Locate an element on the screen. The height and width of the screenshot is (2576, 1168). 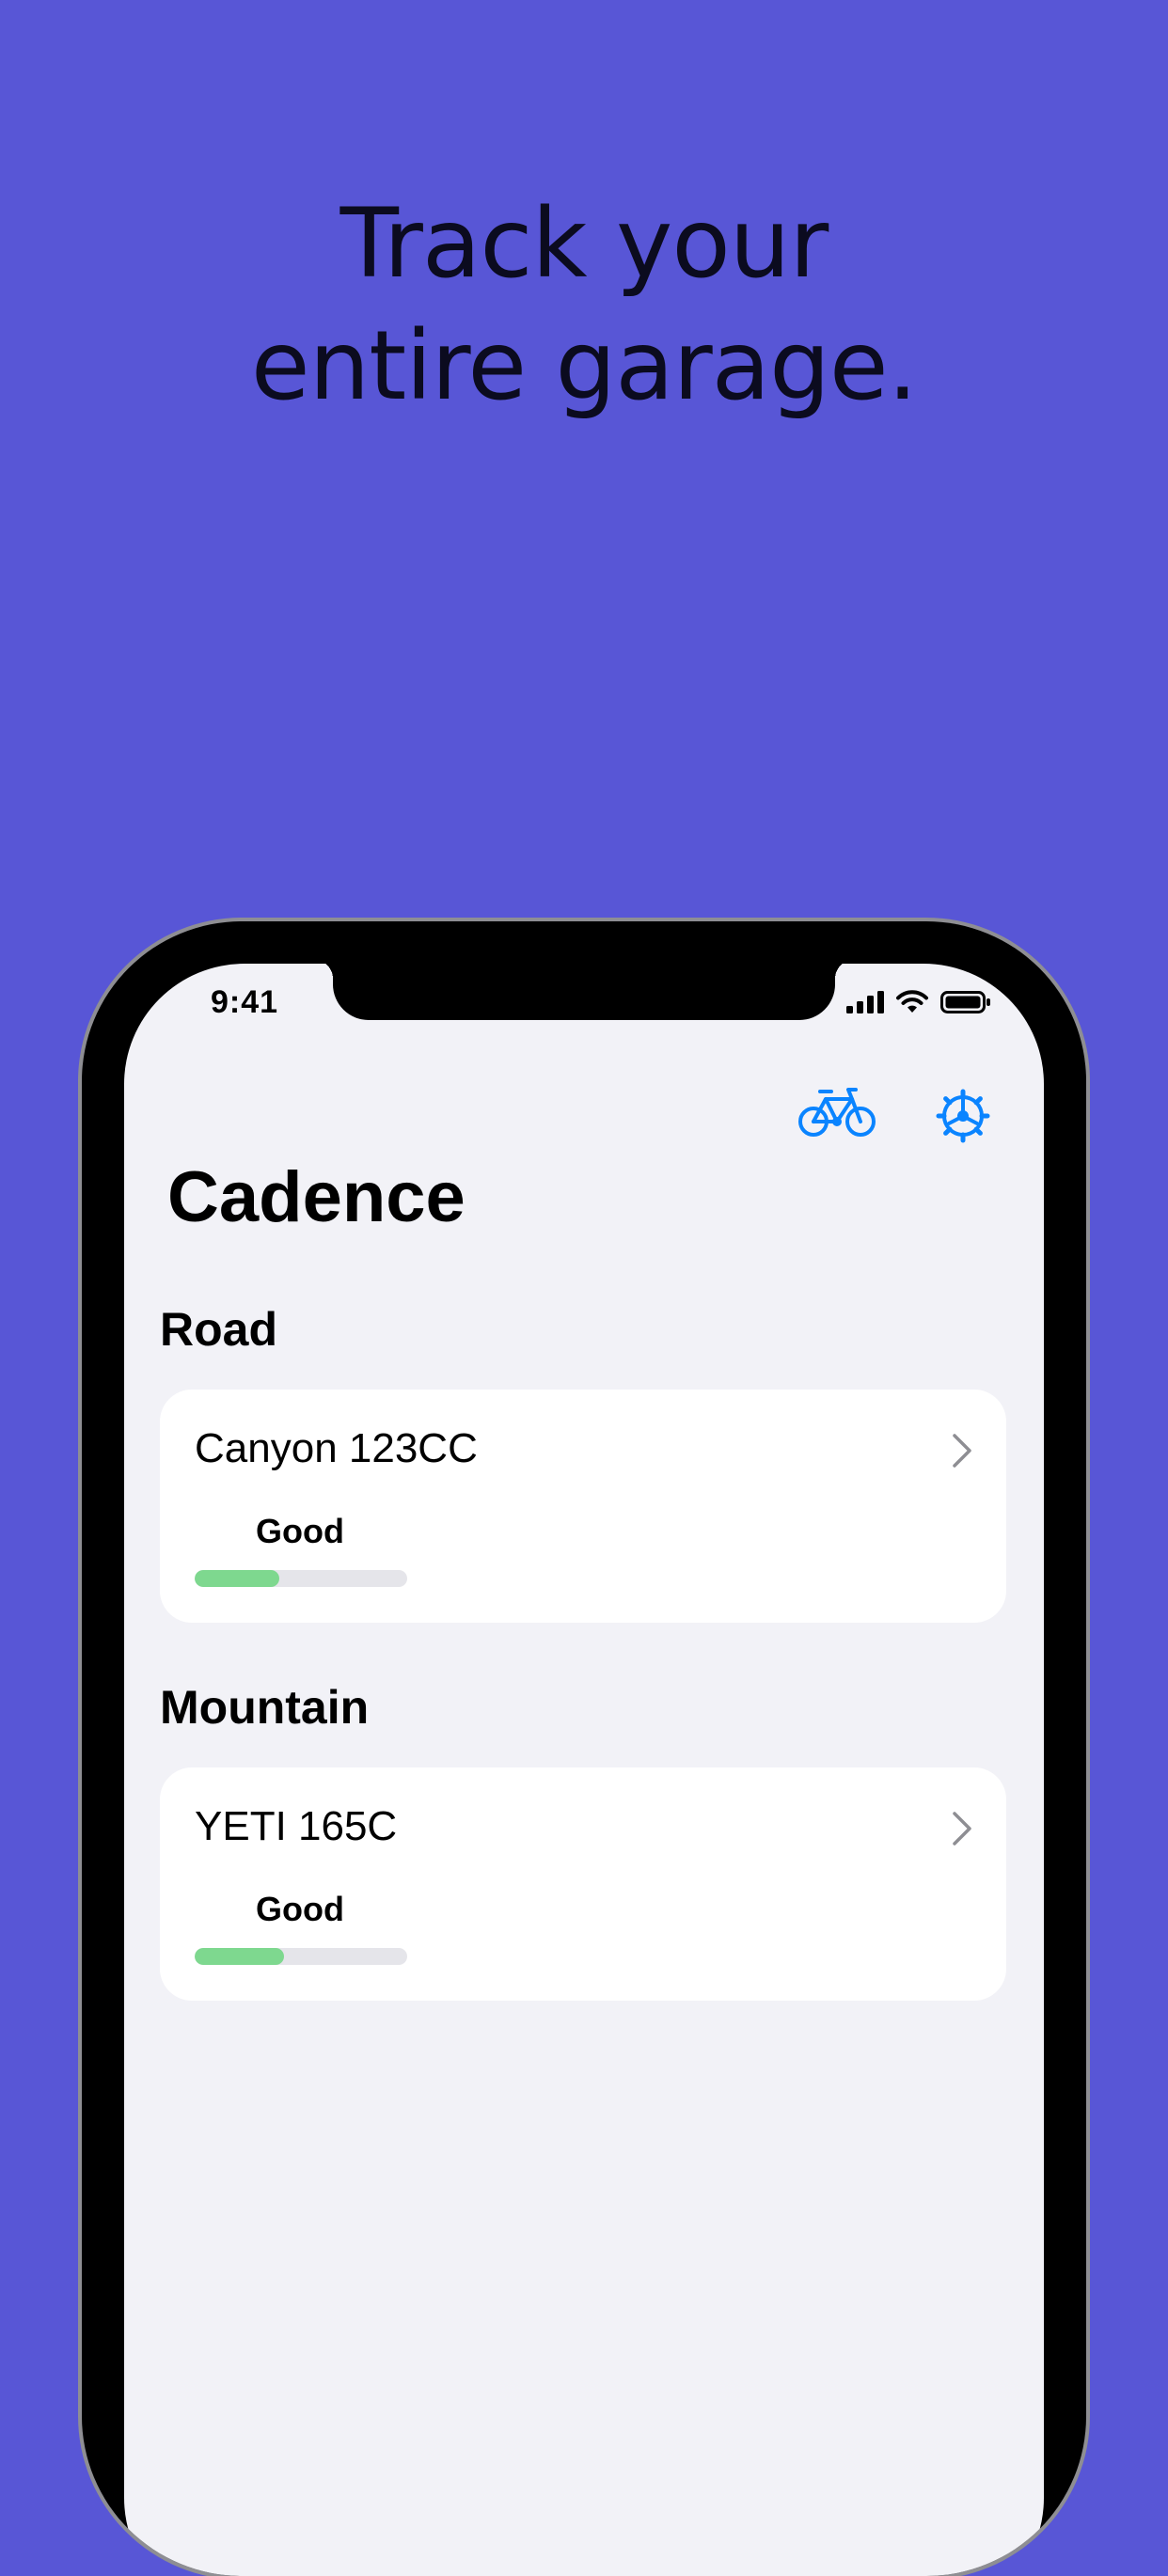
headline-line-1: Track your is located at coordinates (584, 244).